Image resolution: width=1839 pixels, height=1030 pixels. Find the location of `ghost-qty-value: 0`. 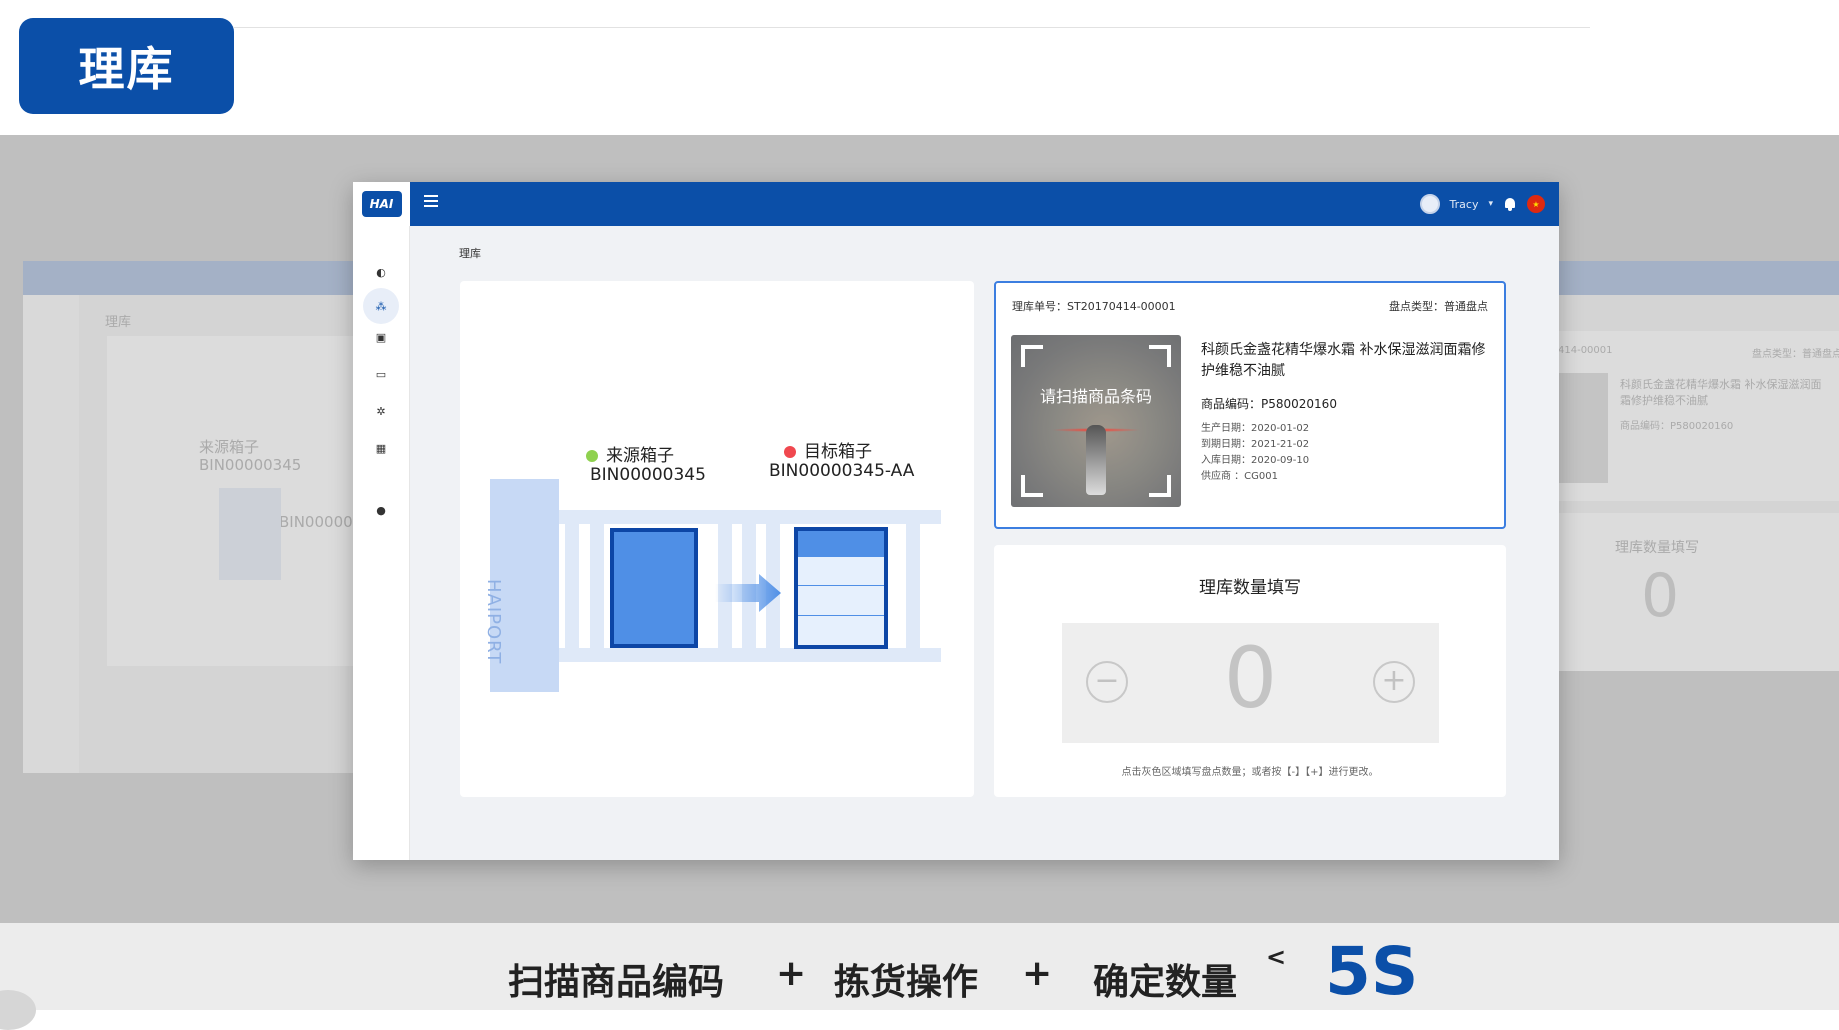

ghost-qty-value: 0 is located at coordinates (1660, 596).